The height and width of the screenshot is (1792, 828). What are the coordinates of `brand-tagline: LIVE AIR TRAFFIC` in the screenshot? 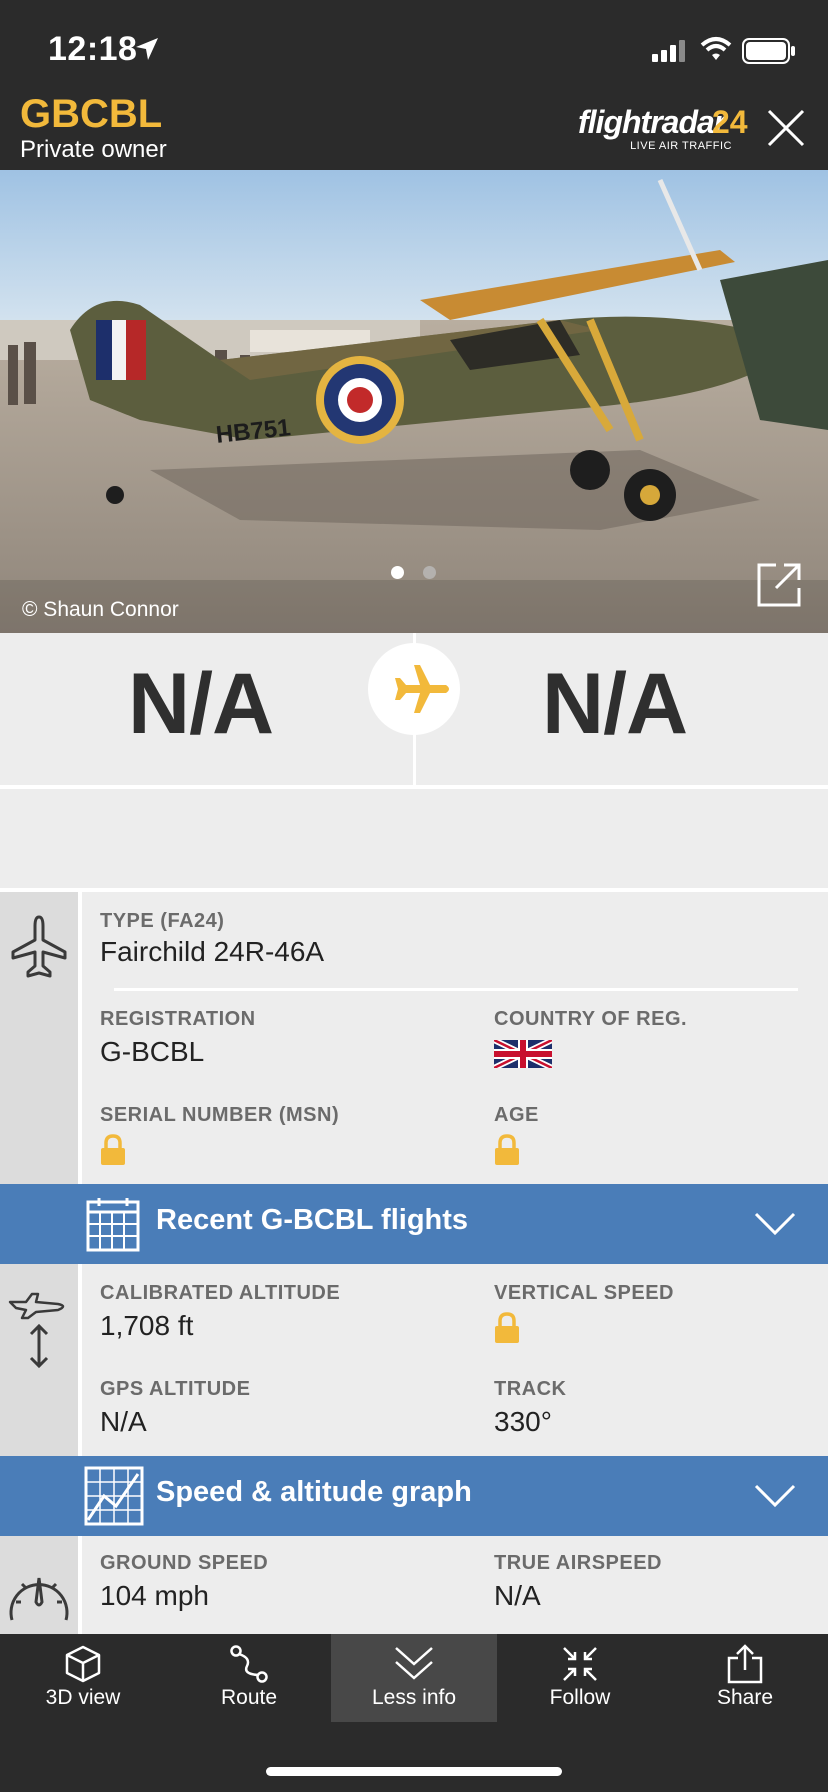 It's located at (681, 146).